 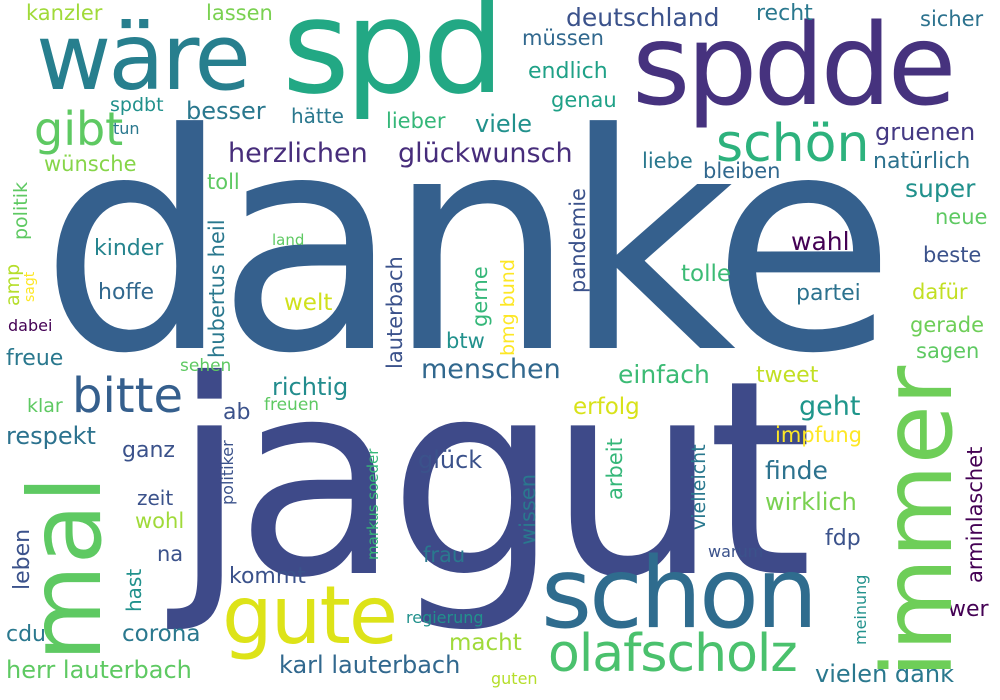 I want to click on word-corona: corona, so click(x=161, y=634).